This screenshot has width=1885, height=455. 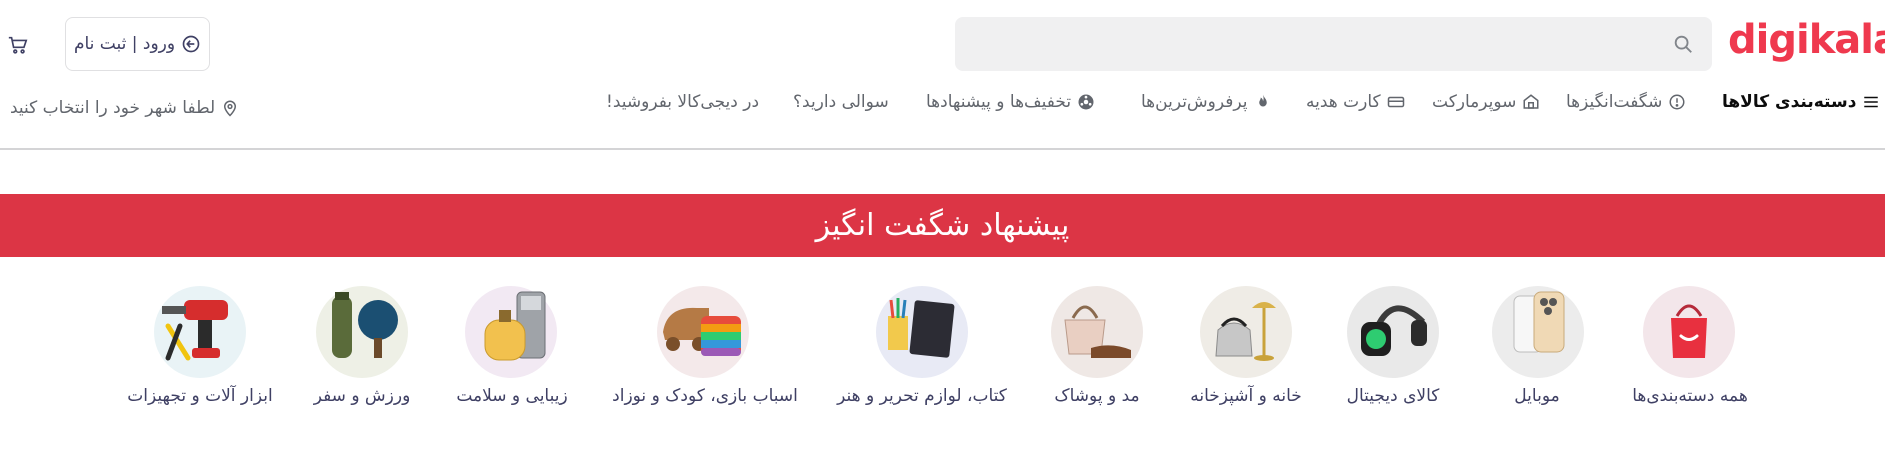 What do you see at coordinates (362, 332) in the screenshot?
I see `pingpong-bottle-icon` at bounding box center [362, 332].